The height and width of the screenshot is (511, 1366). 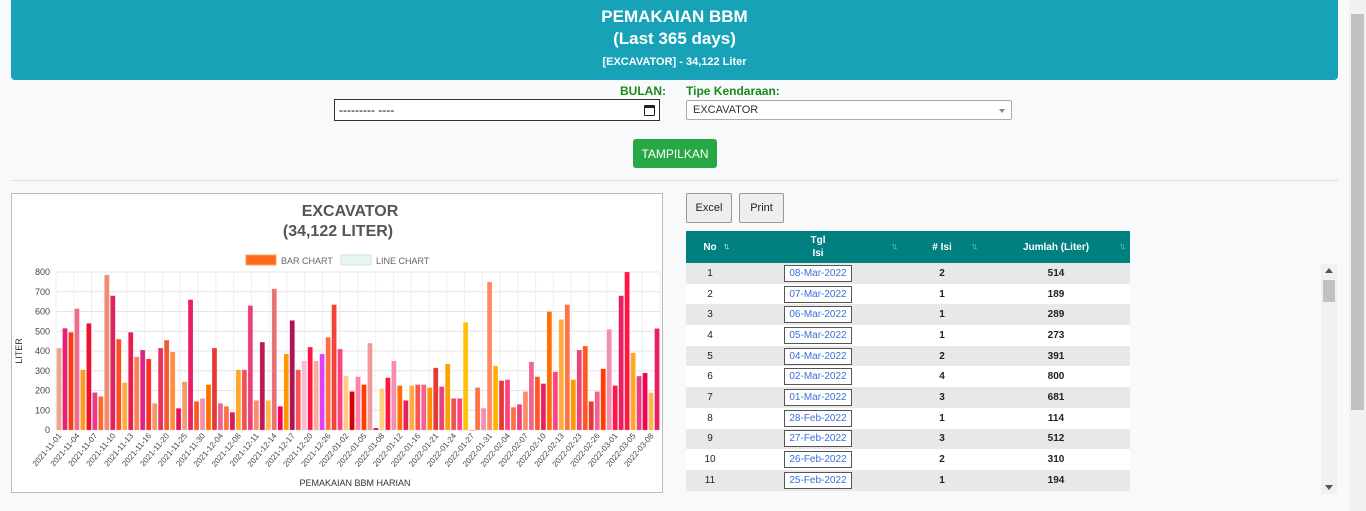 I want to click on date-link: 04-Mar-2022, so click(x=818, y=356).